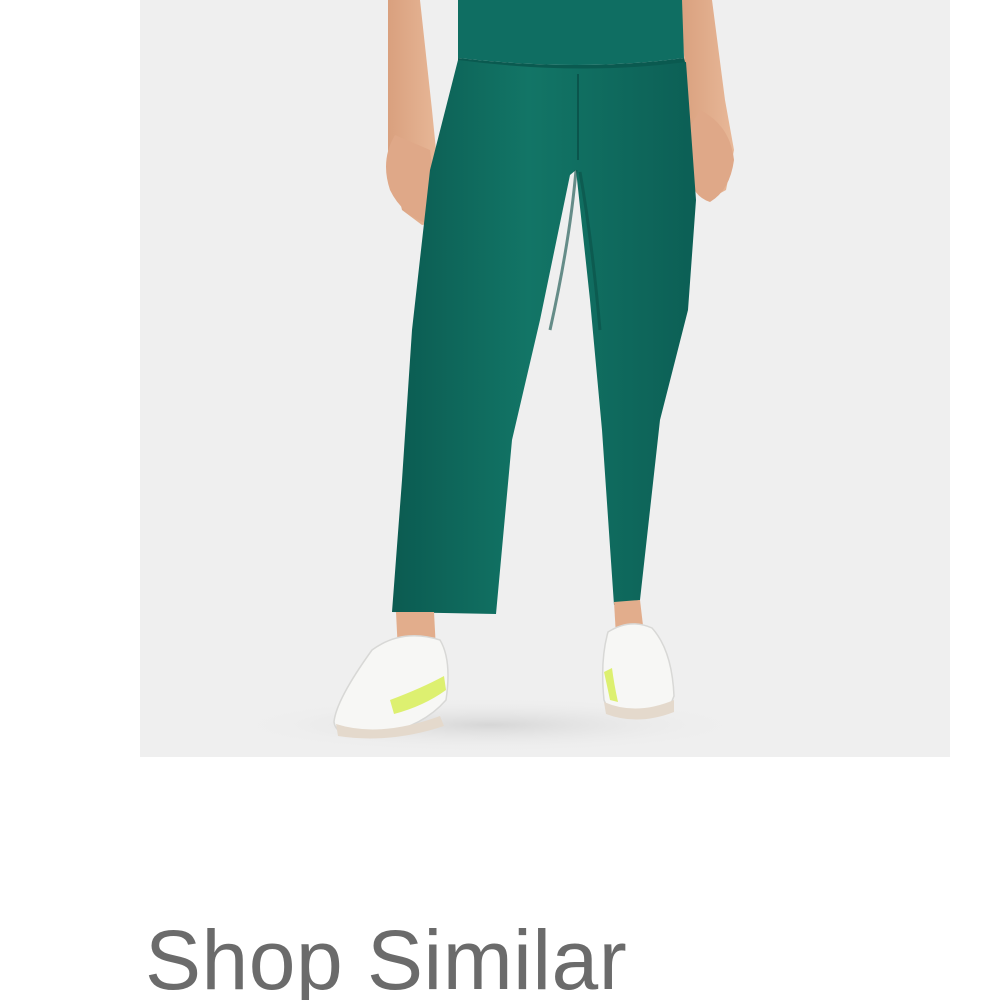  Describe the element at coordinates (571, 32) in the screenshot. I see `waistband` at that location.